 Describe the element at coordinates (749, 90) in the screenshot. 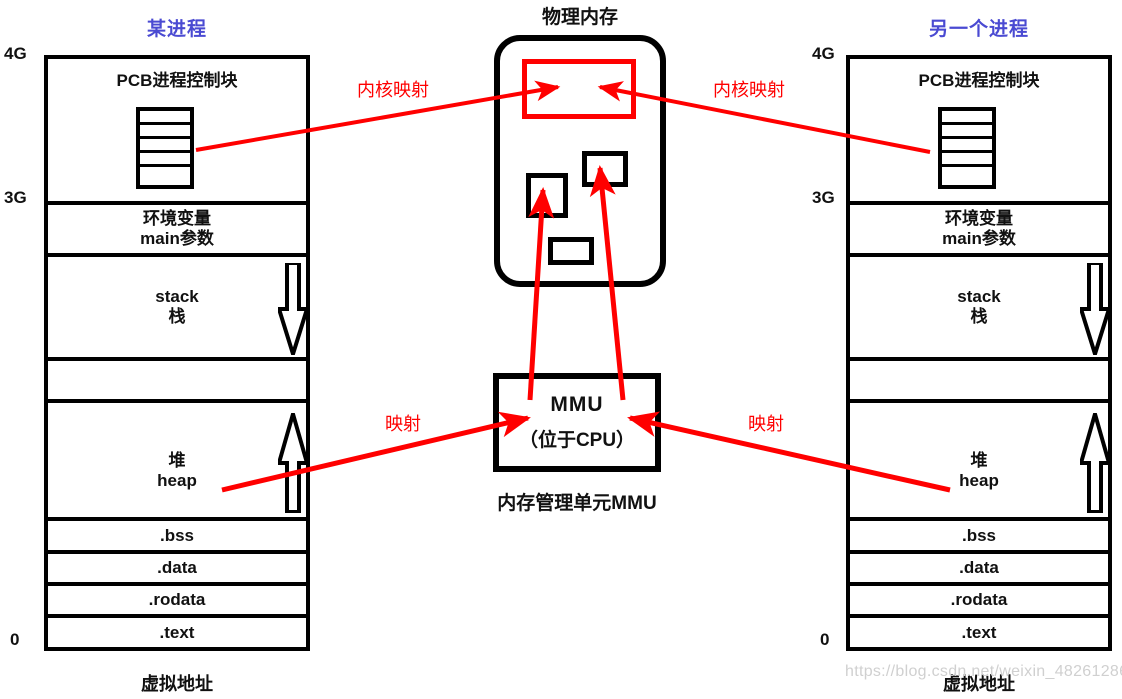

I see `kernel-map-label-right: 内核映射` at that location.